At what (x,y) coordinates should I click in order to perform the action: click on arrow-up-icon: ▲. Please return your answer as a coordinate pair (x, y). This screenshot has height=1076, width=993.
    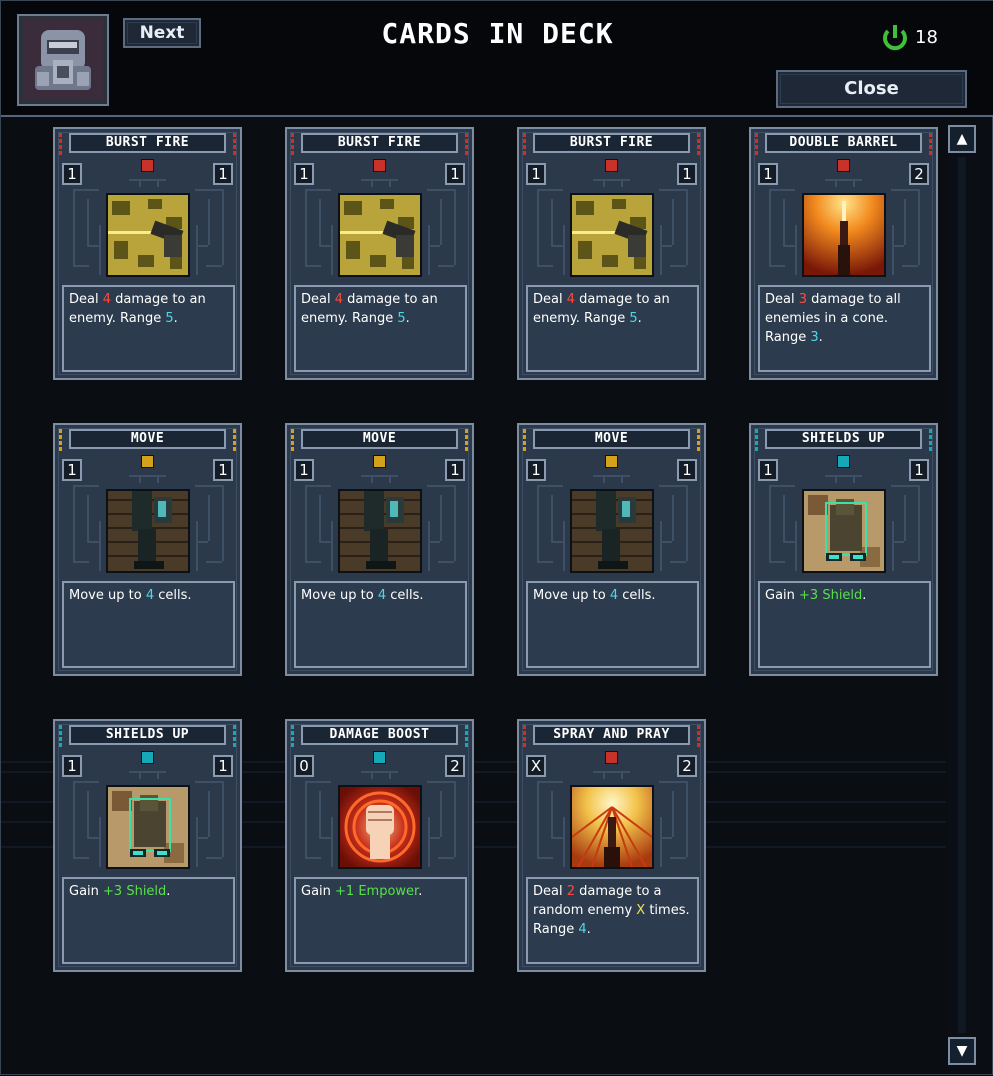
    Looking at the image, I should click on (962, 139).